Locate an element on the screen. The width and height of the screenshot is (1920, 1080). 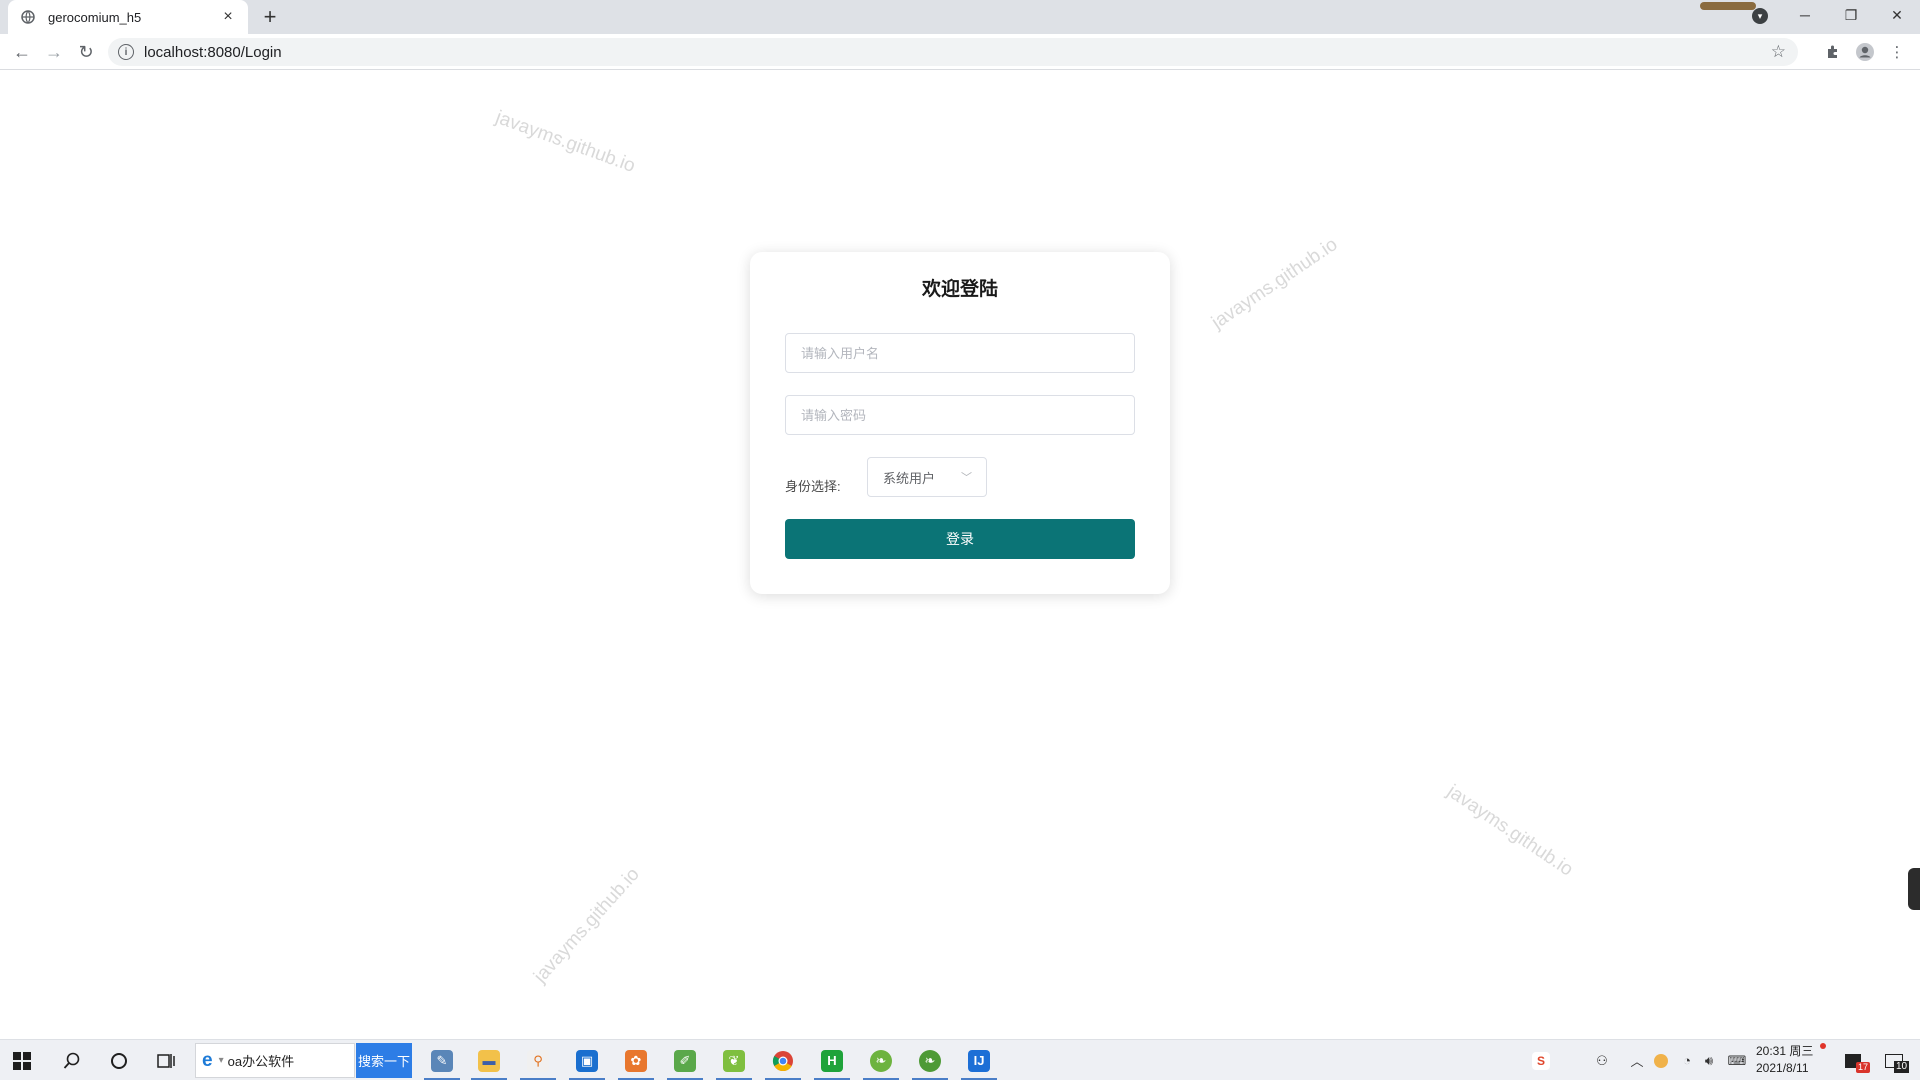
role-label: 身份选择: is located at coordinates (813, 486).